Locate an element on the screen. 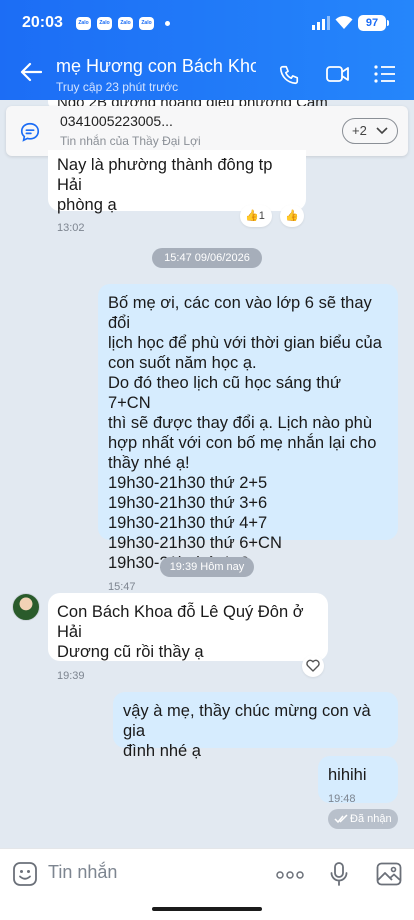  battery-icon: 97 is located at coordinates (373, 23).